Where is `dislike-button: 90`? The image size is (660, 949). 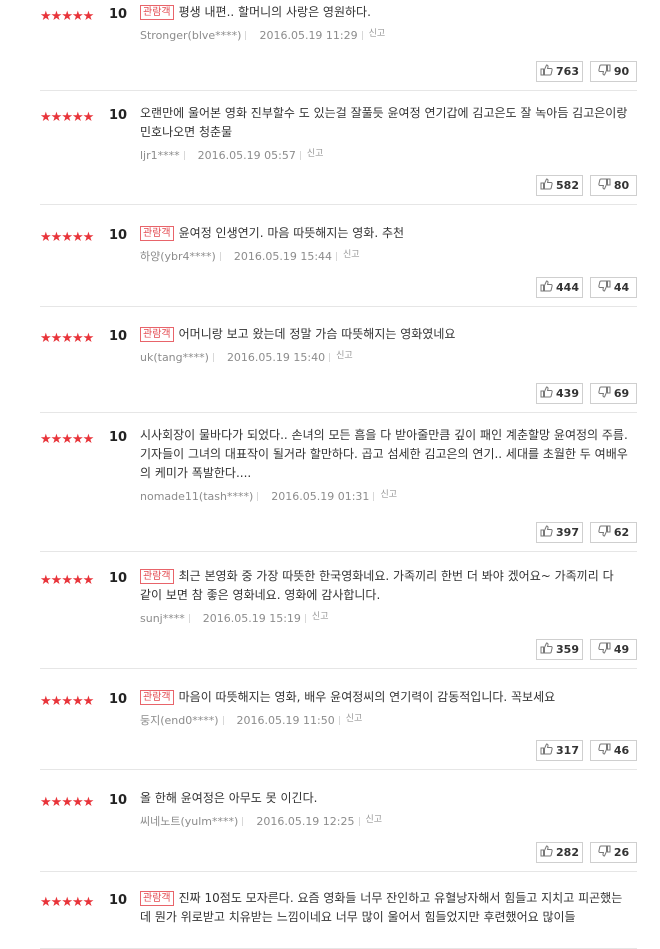 dislike-button: 90 is located at coordinates (613, 71).